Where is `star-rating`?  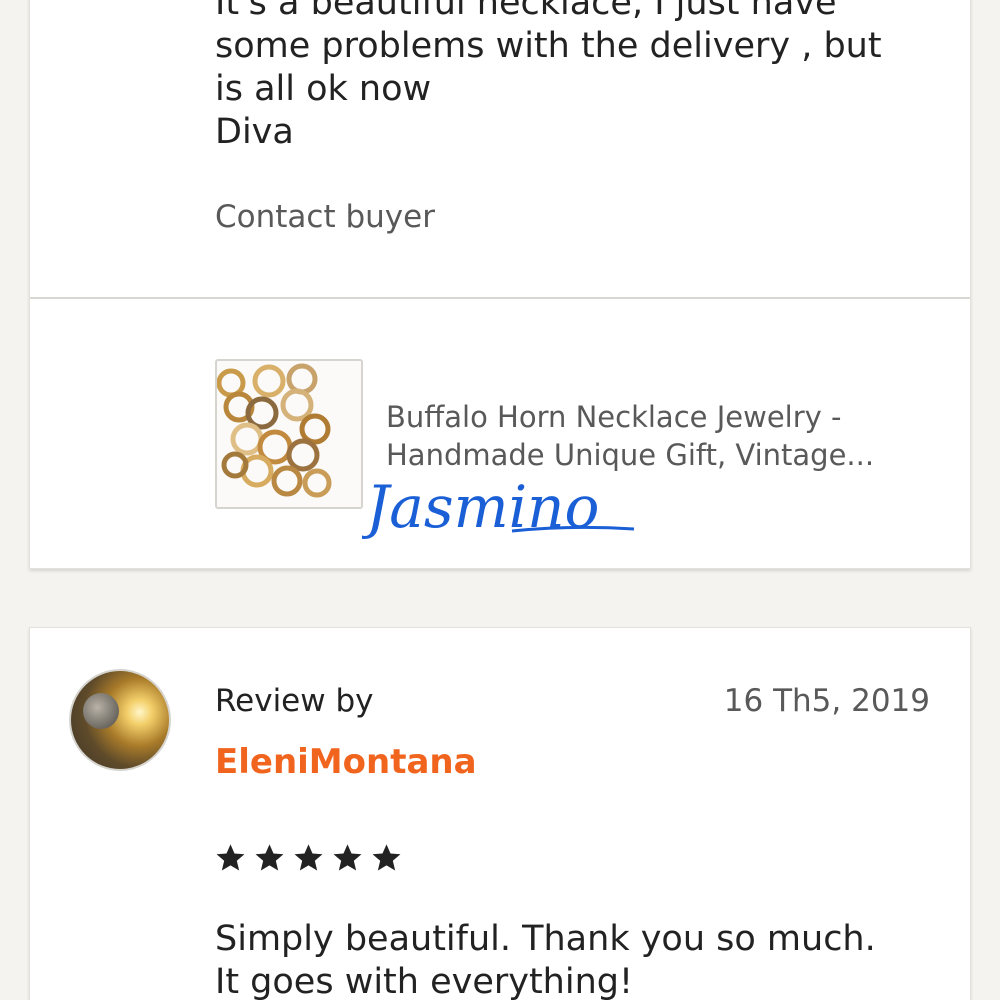 star-rating is located at coordinates (308, 857).